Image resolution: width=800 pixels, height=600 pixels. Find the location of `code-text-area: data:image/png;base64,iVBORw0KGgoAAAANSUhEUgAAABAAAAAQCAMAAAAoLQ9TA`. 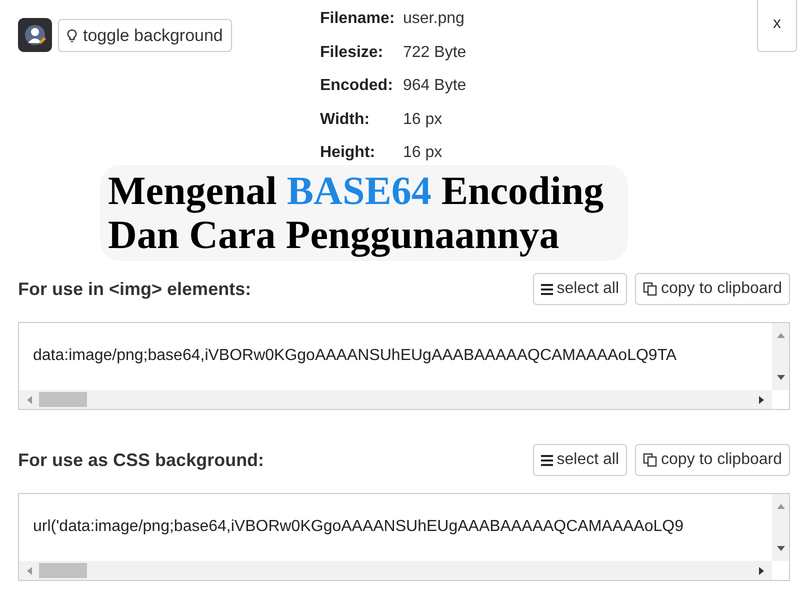

code-text-area: data:image/png;base64,iVBORw0KGgoAAAANSUhEUgAAABAAAAAQCAMAAAAoLQ9TA is located at coordinates (404, 366).